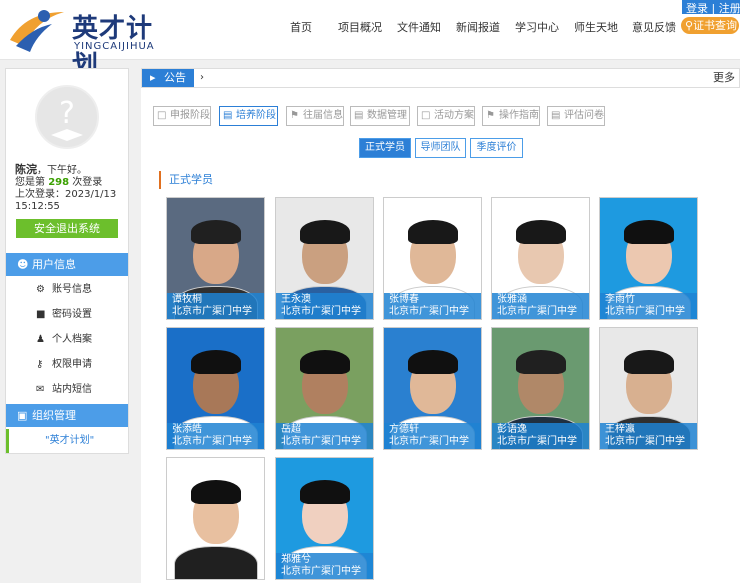 This screenshot has height=583, width=740. I want to click on nav-documents: 文件通知, so click(419, 27).